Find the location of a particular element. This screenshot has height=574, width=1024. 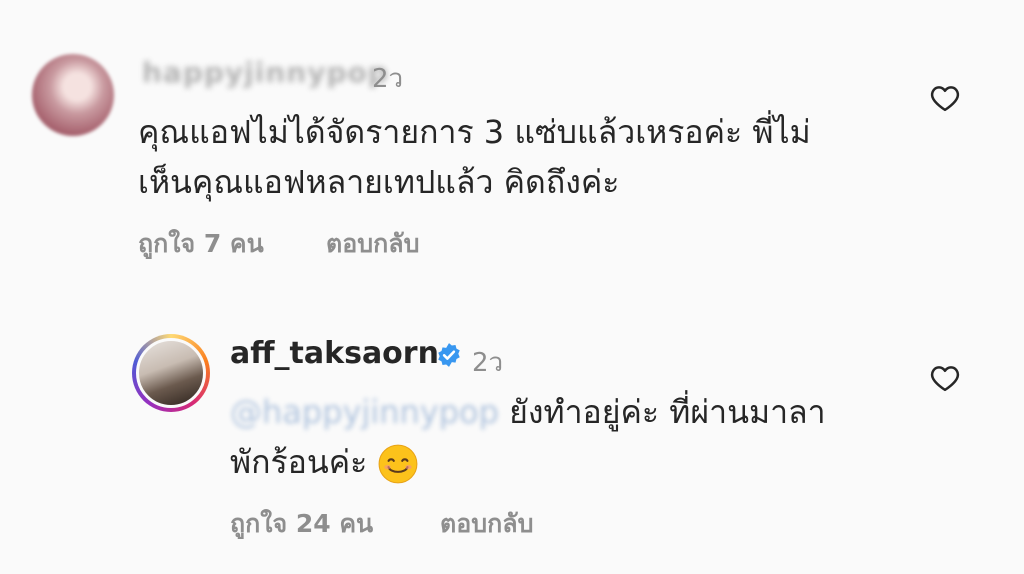

avatar-photo is located at coordinates (171, 373).